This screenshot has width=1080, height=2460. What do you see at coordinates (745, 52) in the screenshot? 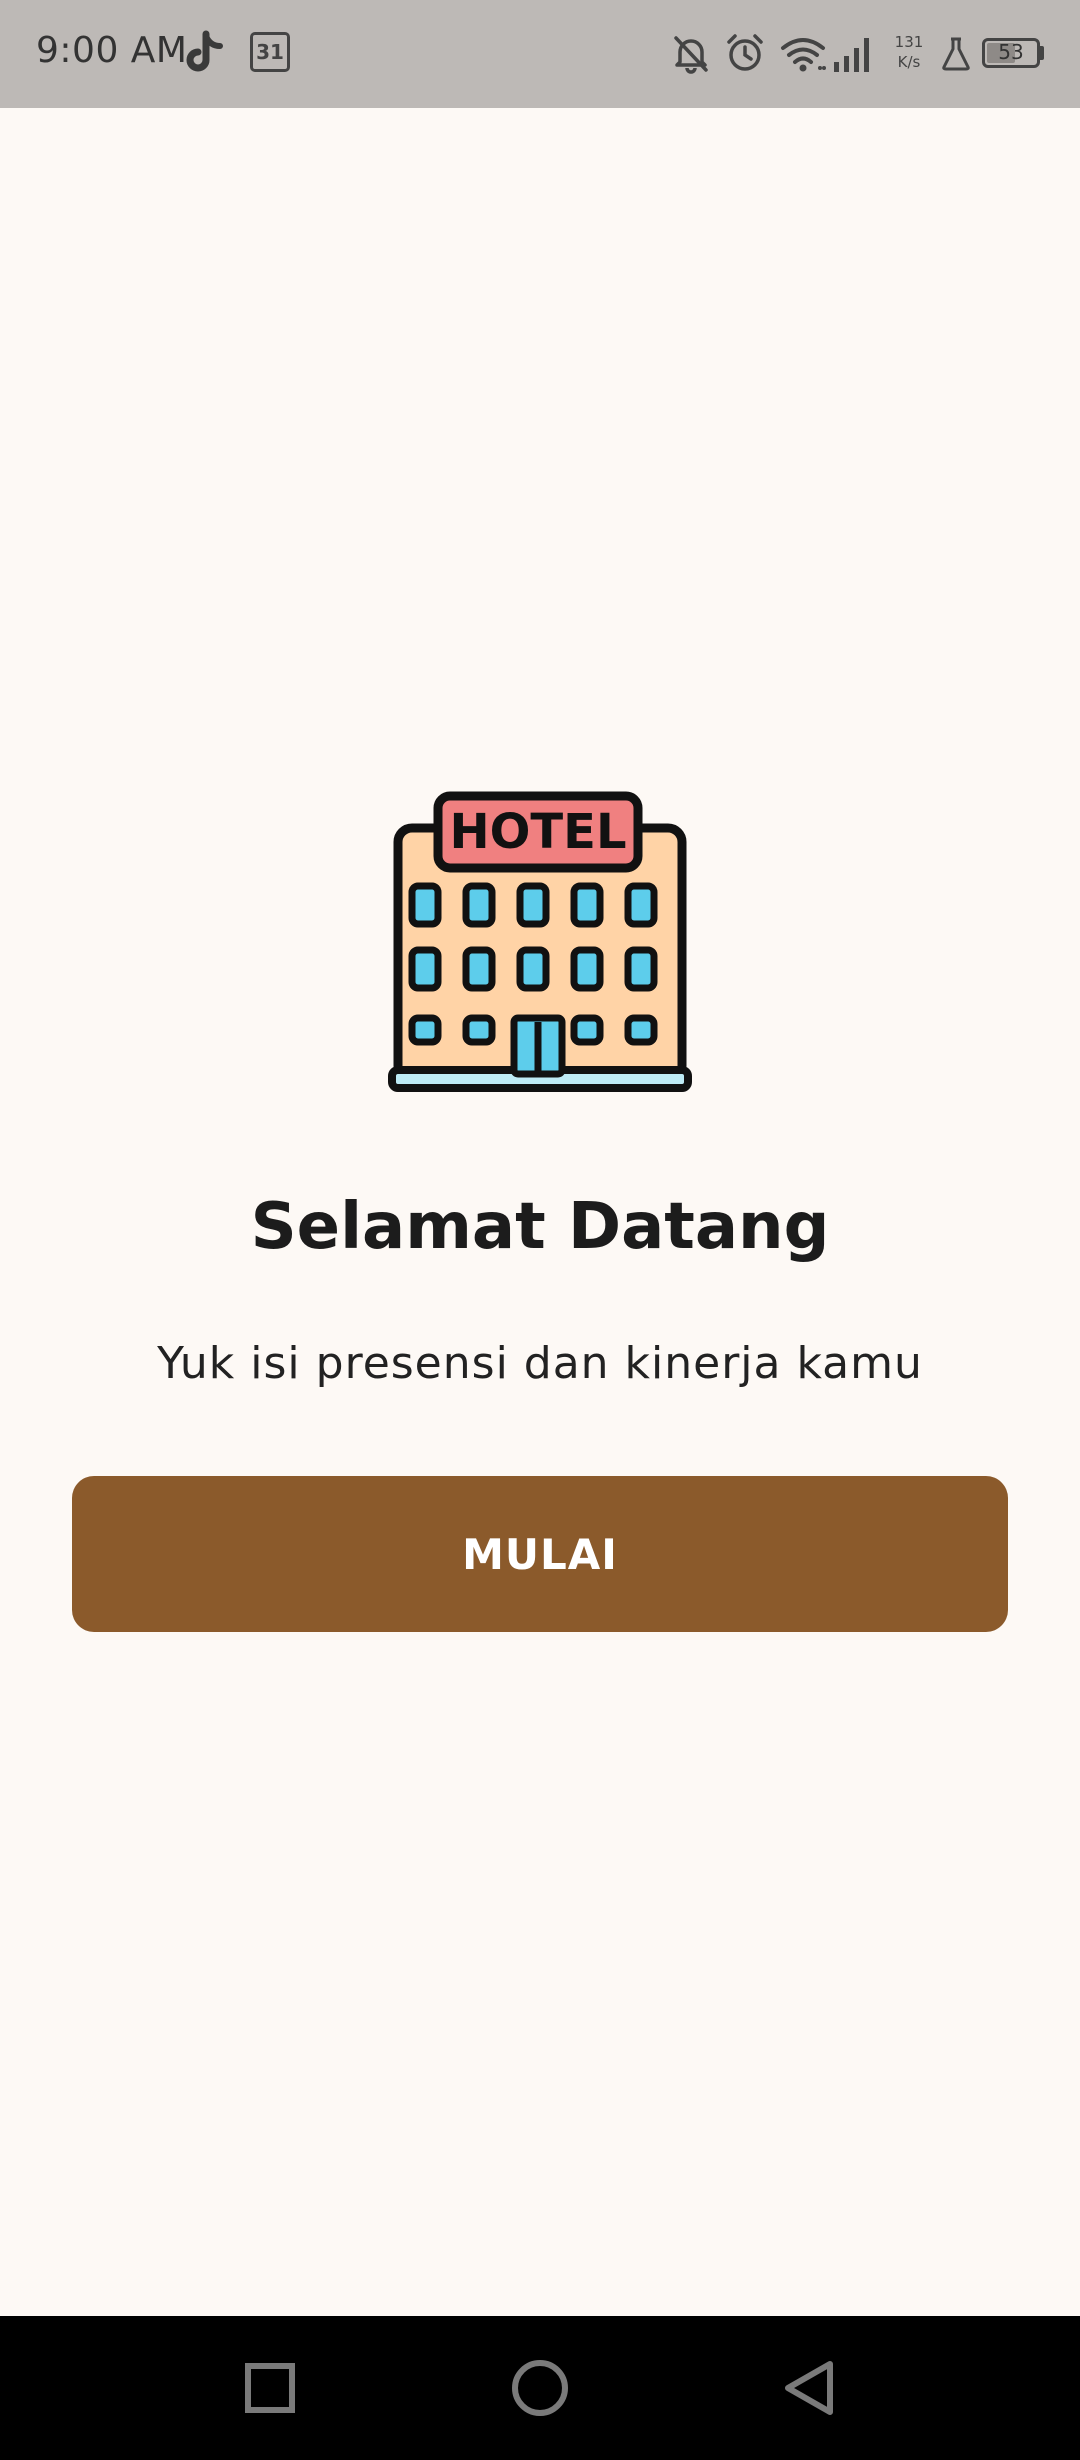
I see `alarm-icon` at bounding box center [745, 52].